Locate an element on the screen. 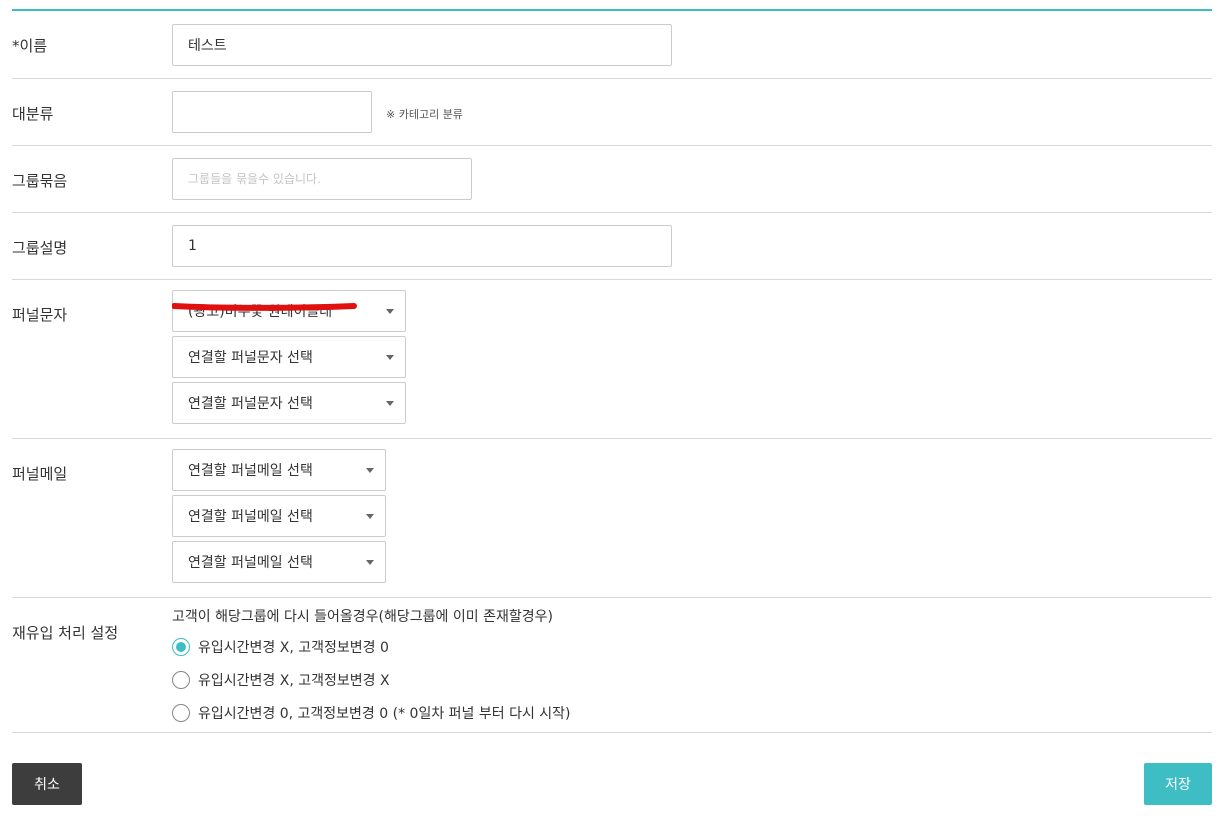 Image resolution: width=1226 pixels, height=820 pixels. funnel-sms-select-3: 연결할 퍼널문자 선택 is located at coordinates (289, 403).